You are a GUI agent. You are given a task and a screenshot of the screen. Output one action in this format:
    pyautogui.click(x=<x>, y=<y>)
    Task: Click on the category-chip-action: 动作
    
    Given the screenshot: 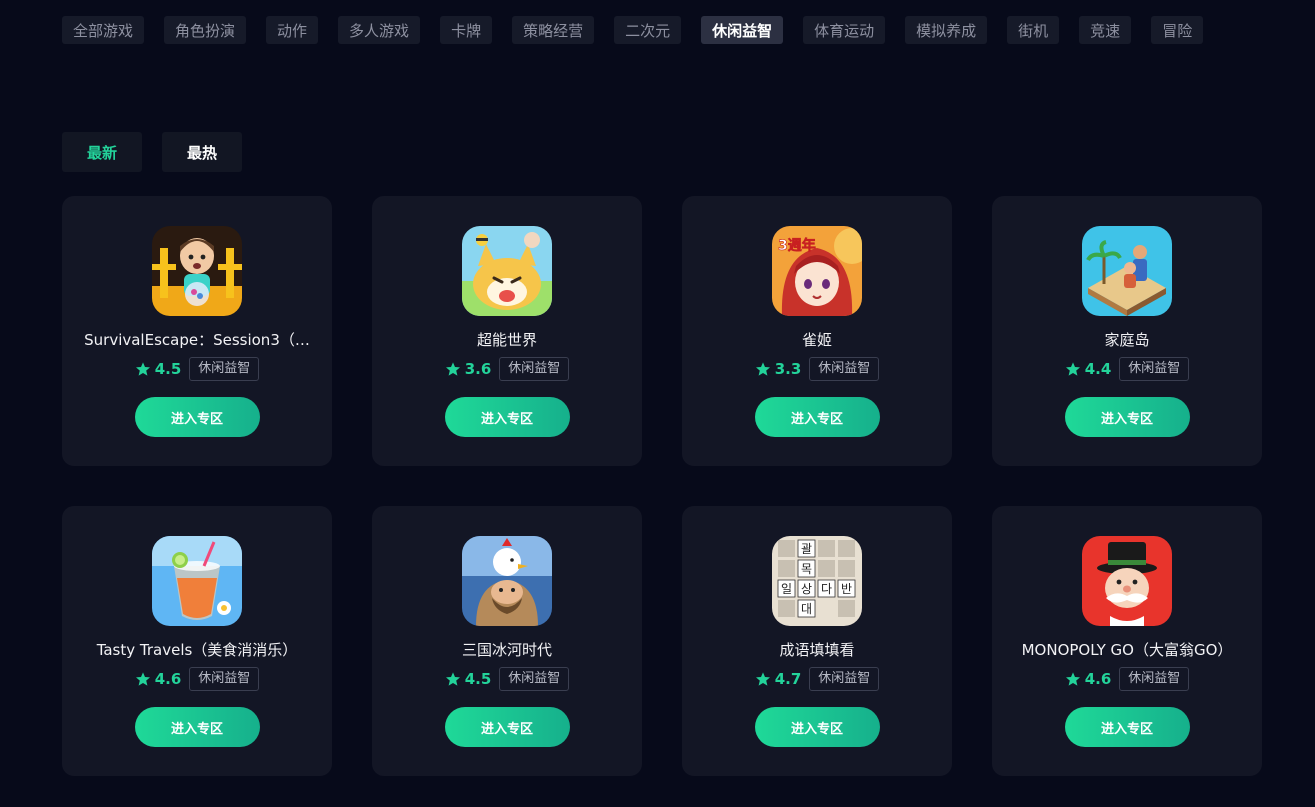 What is the action you would take?
    pyautogui.click(x=292, y=30)
    